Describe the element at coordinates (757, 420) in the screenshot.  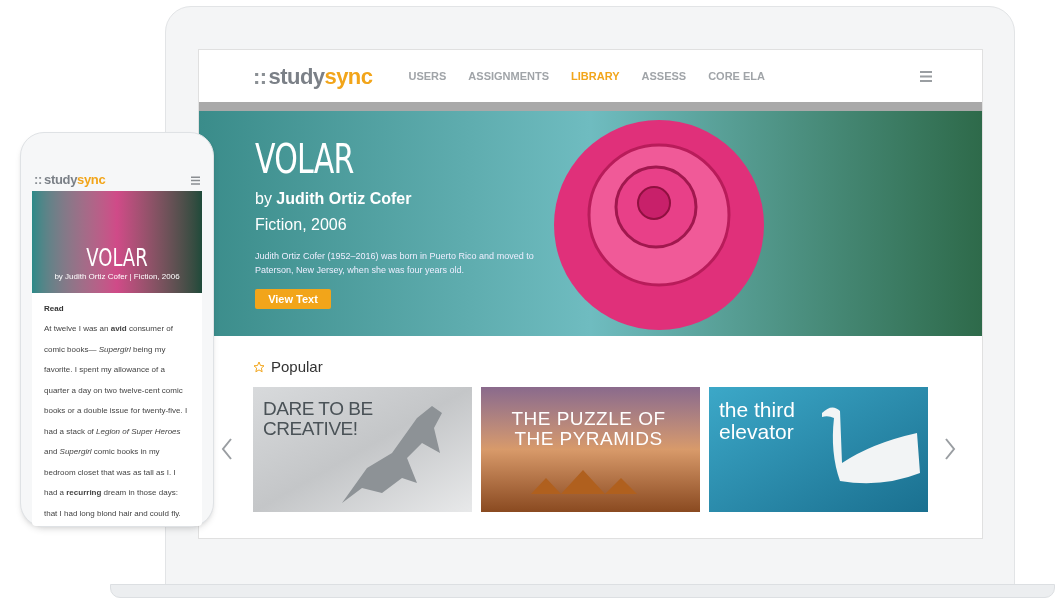
I see `card-title: the third elevator` at that location.